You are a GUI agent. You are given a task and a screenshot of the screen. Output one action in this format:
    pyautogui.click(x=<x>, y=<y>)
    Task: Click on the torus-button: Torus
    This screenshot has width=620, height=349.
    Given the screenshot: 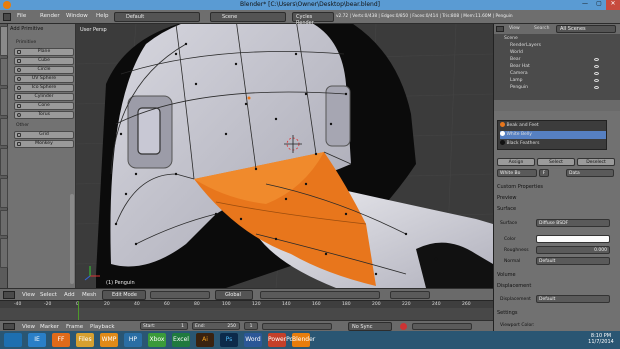 What is the action you would take?
    pyautogui.click(x=44, y=115)
    